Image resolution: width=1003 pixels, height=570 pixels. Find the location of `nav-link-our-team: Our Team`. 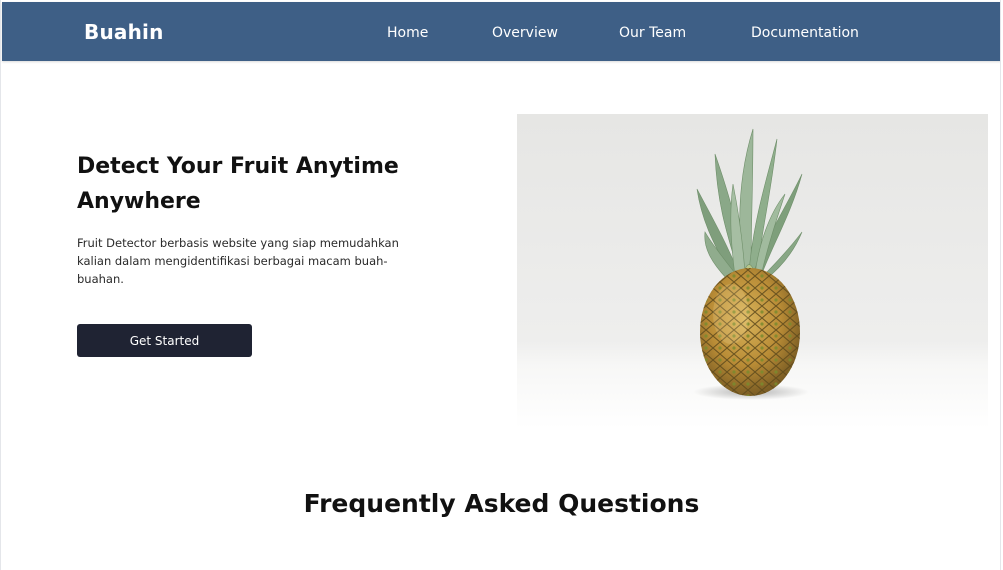

nav-link-our-team: Our Team is located at coordinates (652, 33).